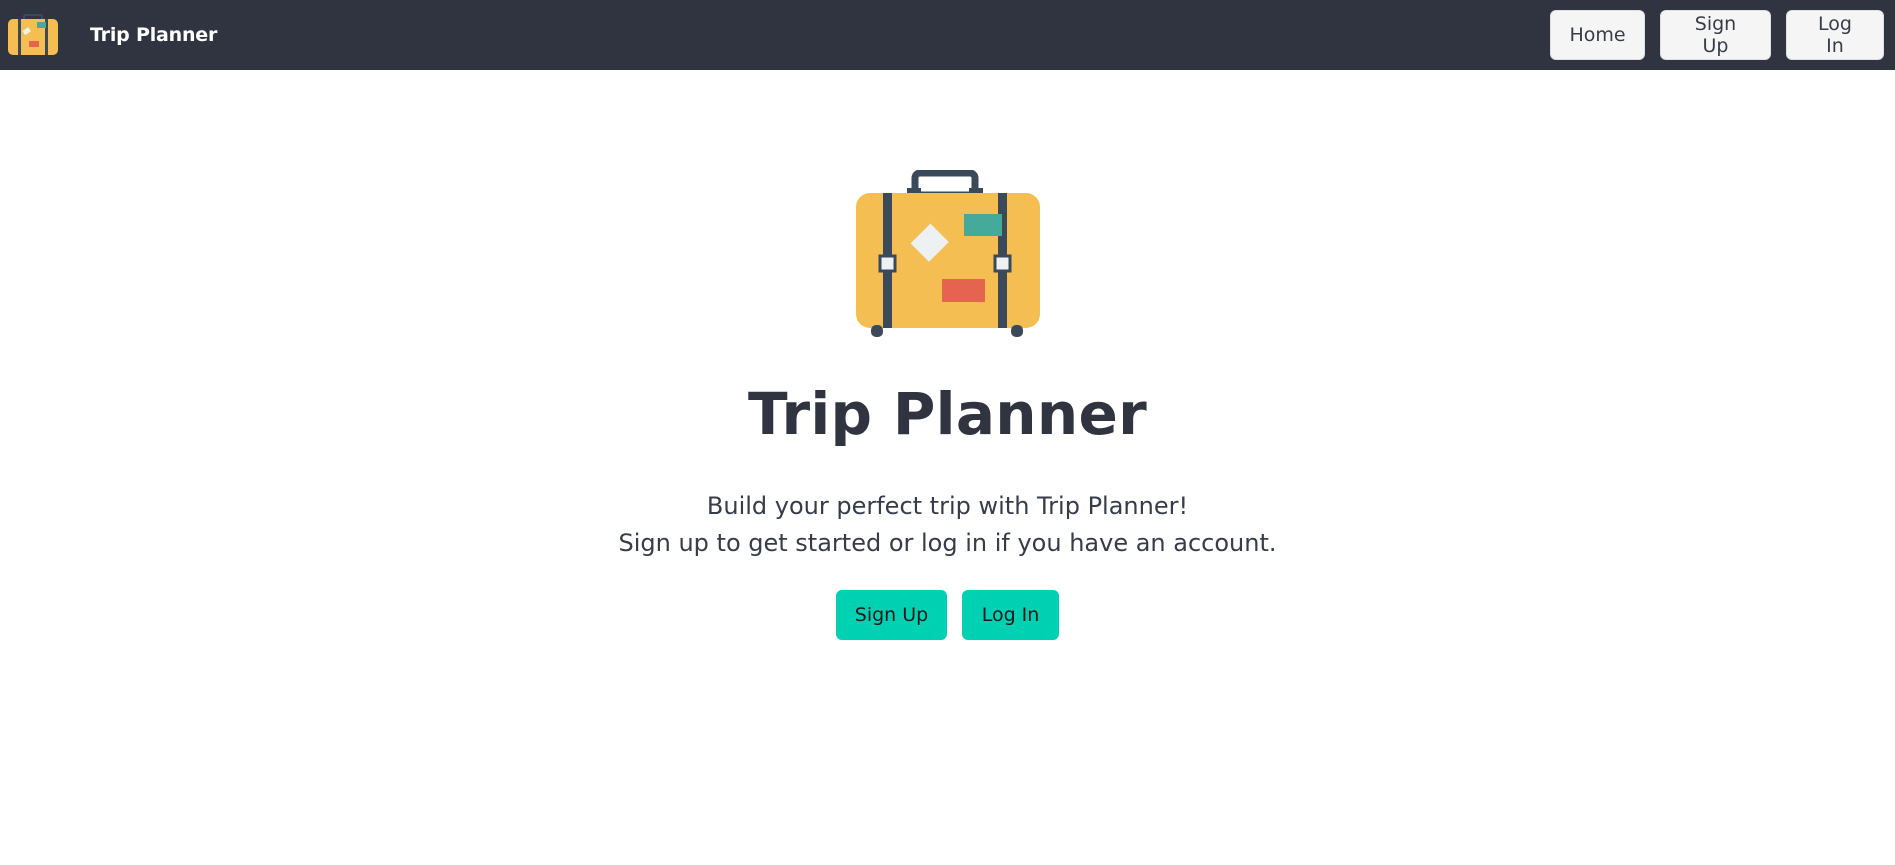 The image size is (1895, 865). Describe the element at coordinates (154, 35) in the screenshot. I see `brand-title: Trip Planner` at that location.